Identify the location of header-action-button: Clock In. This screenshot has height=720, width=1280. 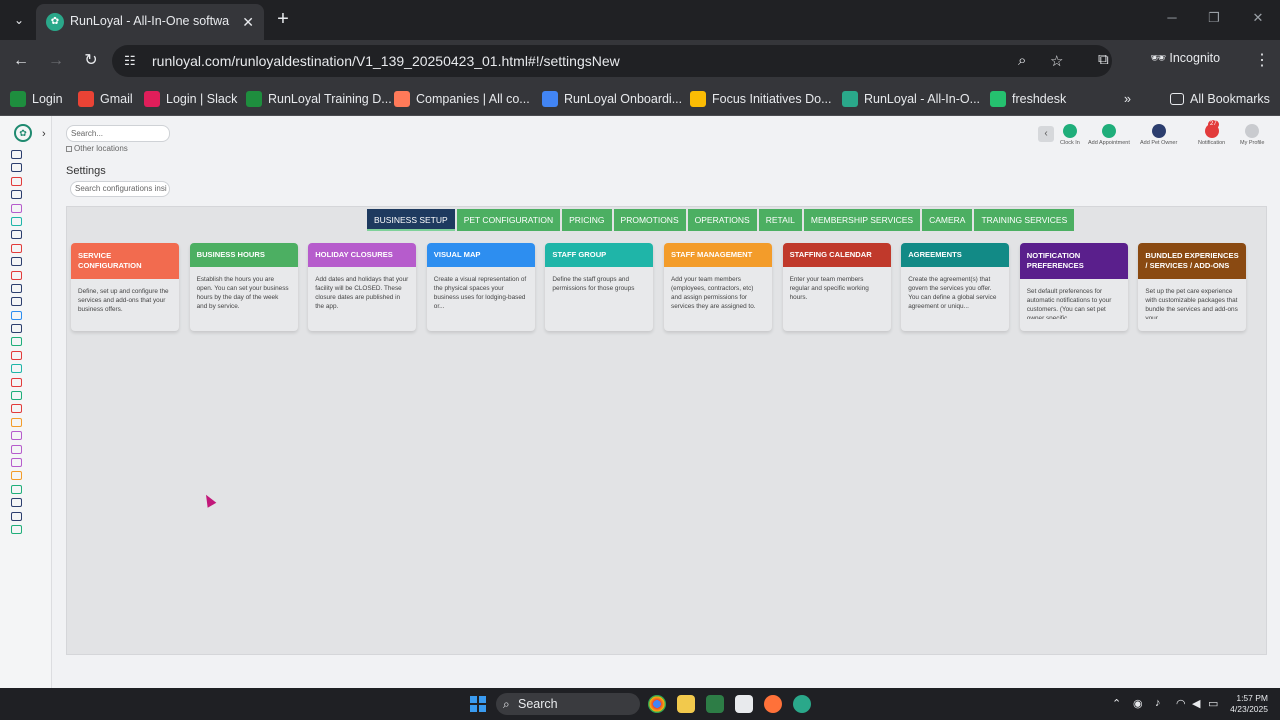
(1070, 135).